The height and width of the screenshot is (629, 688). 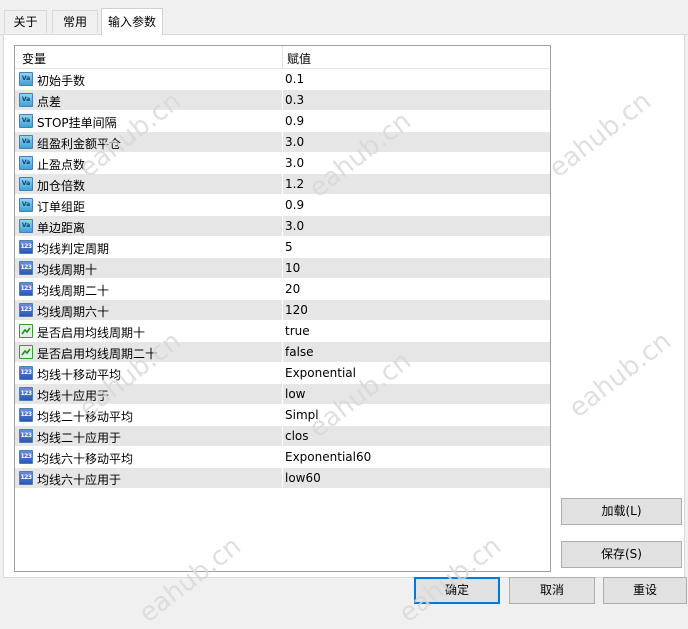 What do you see at coordinates (621, 511) in the screenshot?
I see `load-button: 加载(L)` at bounding box center [621, 511].